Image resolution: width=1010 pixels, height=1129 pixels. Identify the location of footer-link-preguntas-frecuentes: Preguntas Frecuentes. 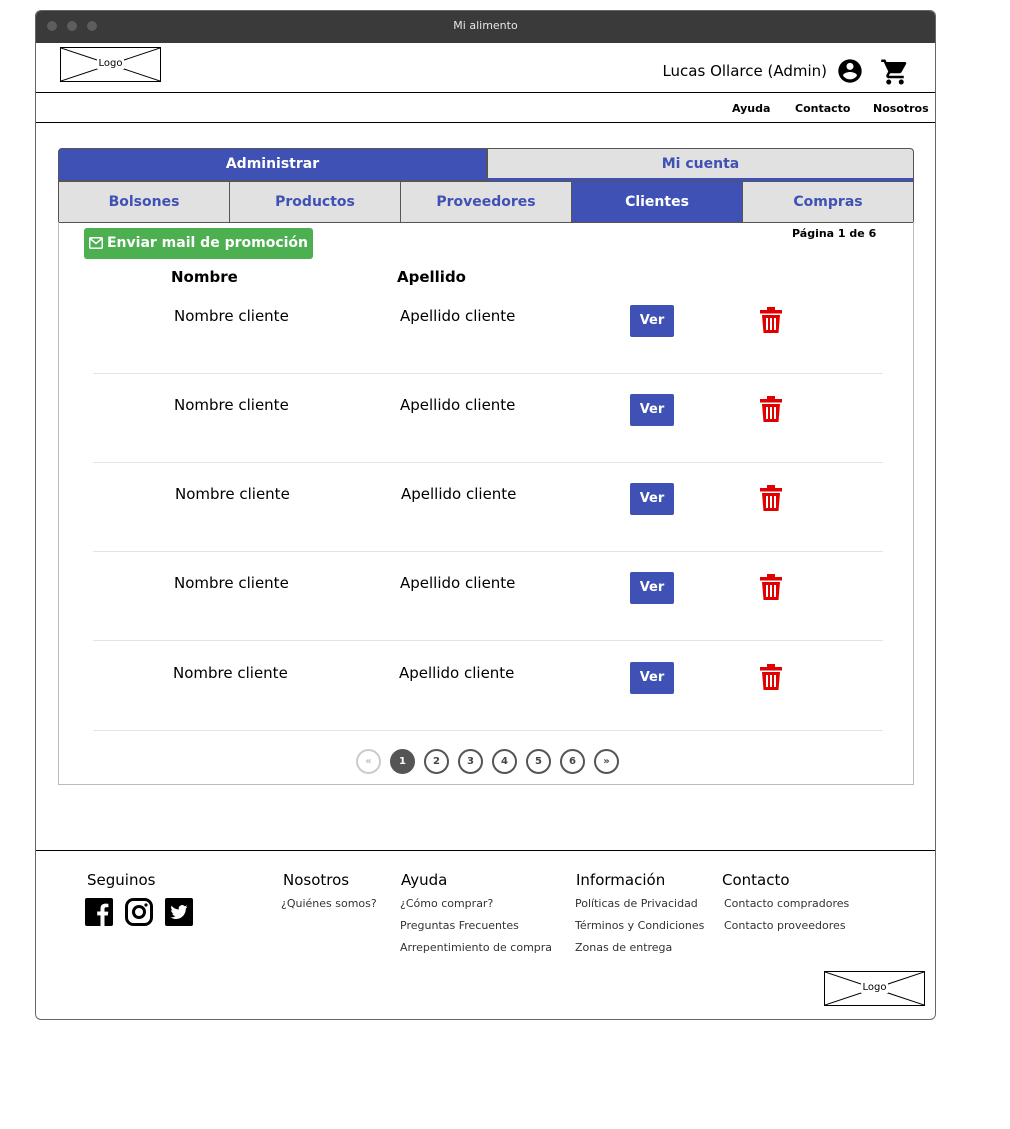
(459, 925).